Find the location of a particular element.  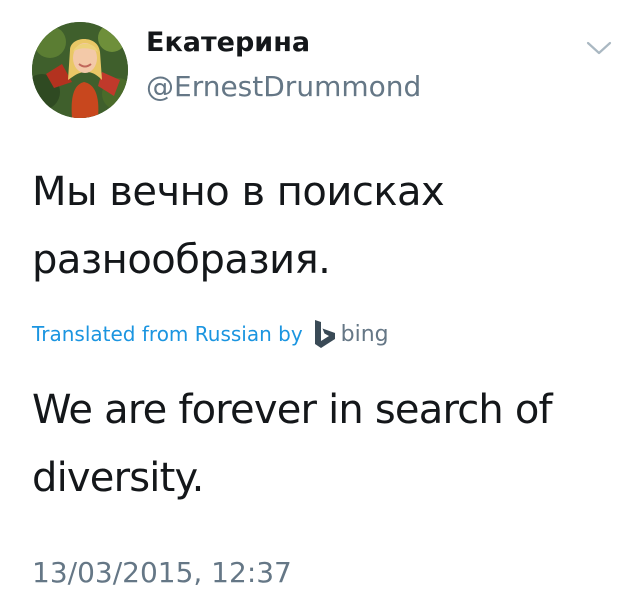

translation-attribution: Translated from Russian by bing is located at coordinates (210, 334).